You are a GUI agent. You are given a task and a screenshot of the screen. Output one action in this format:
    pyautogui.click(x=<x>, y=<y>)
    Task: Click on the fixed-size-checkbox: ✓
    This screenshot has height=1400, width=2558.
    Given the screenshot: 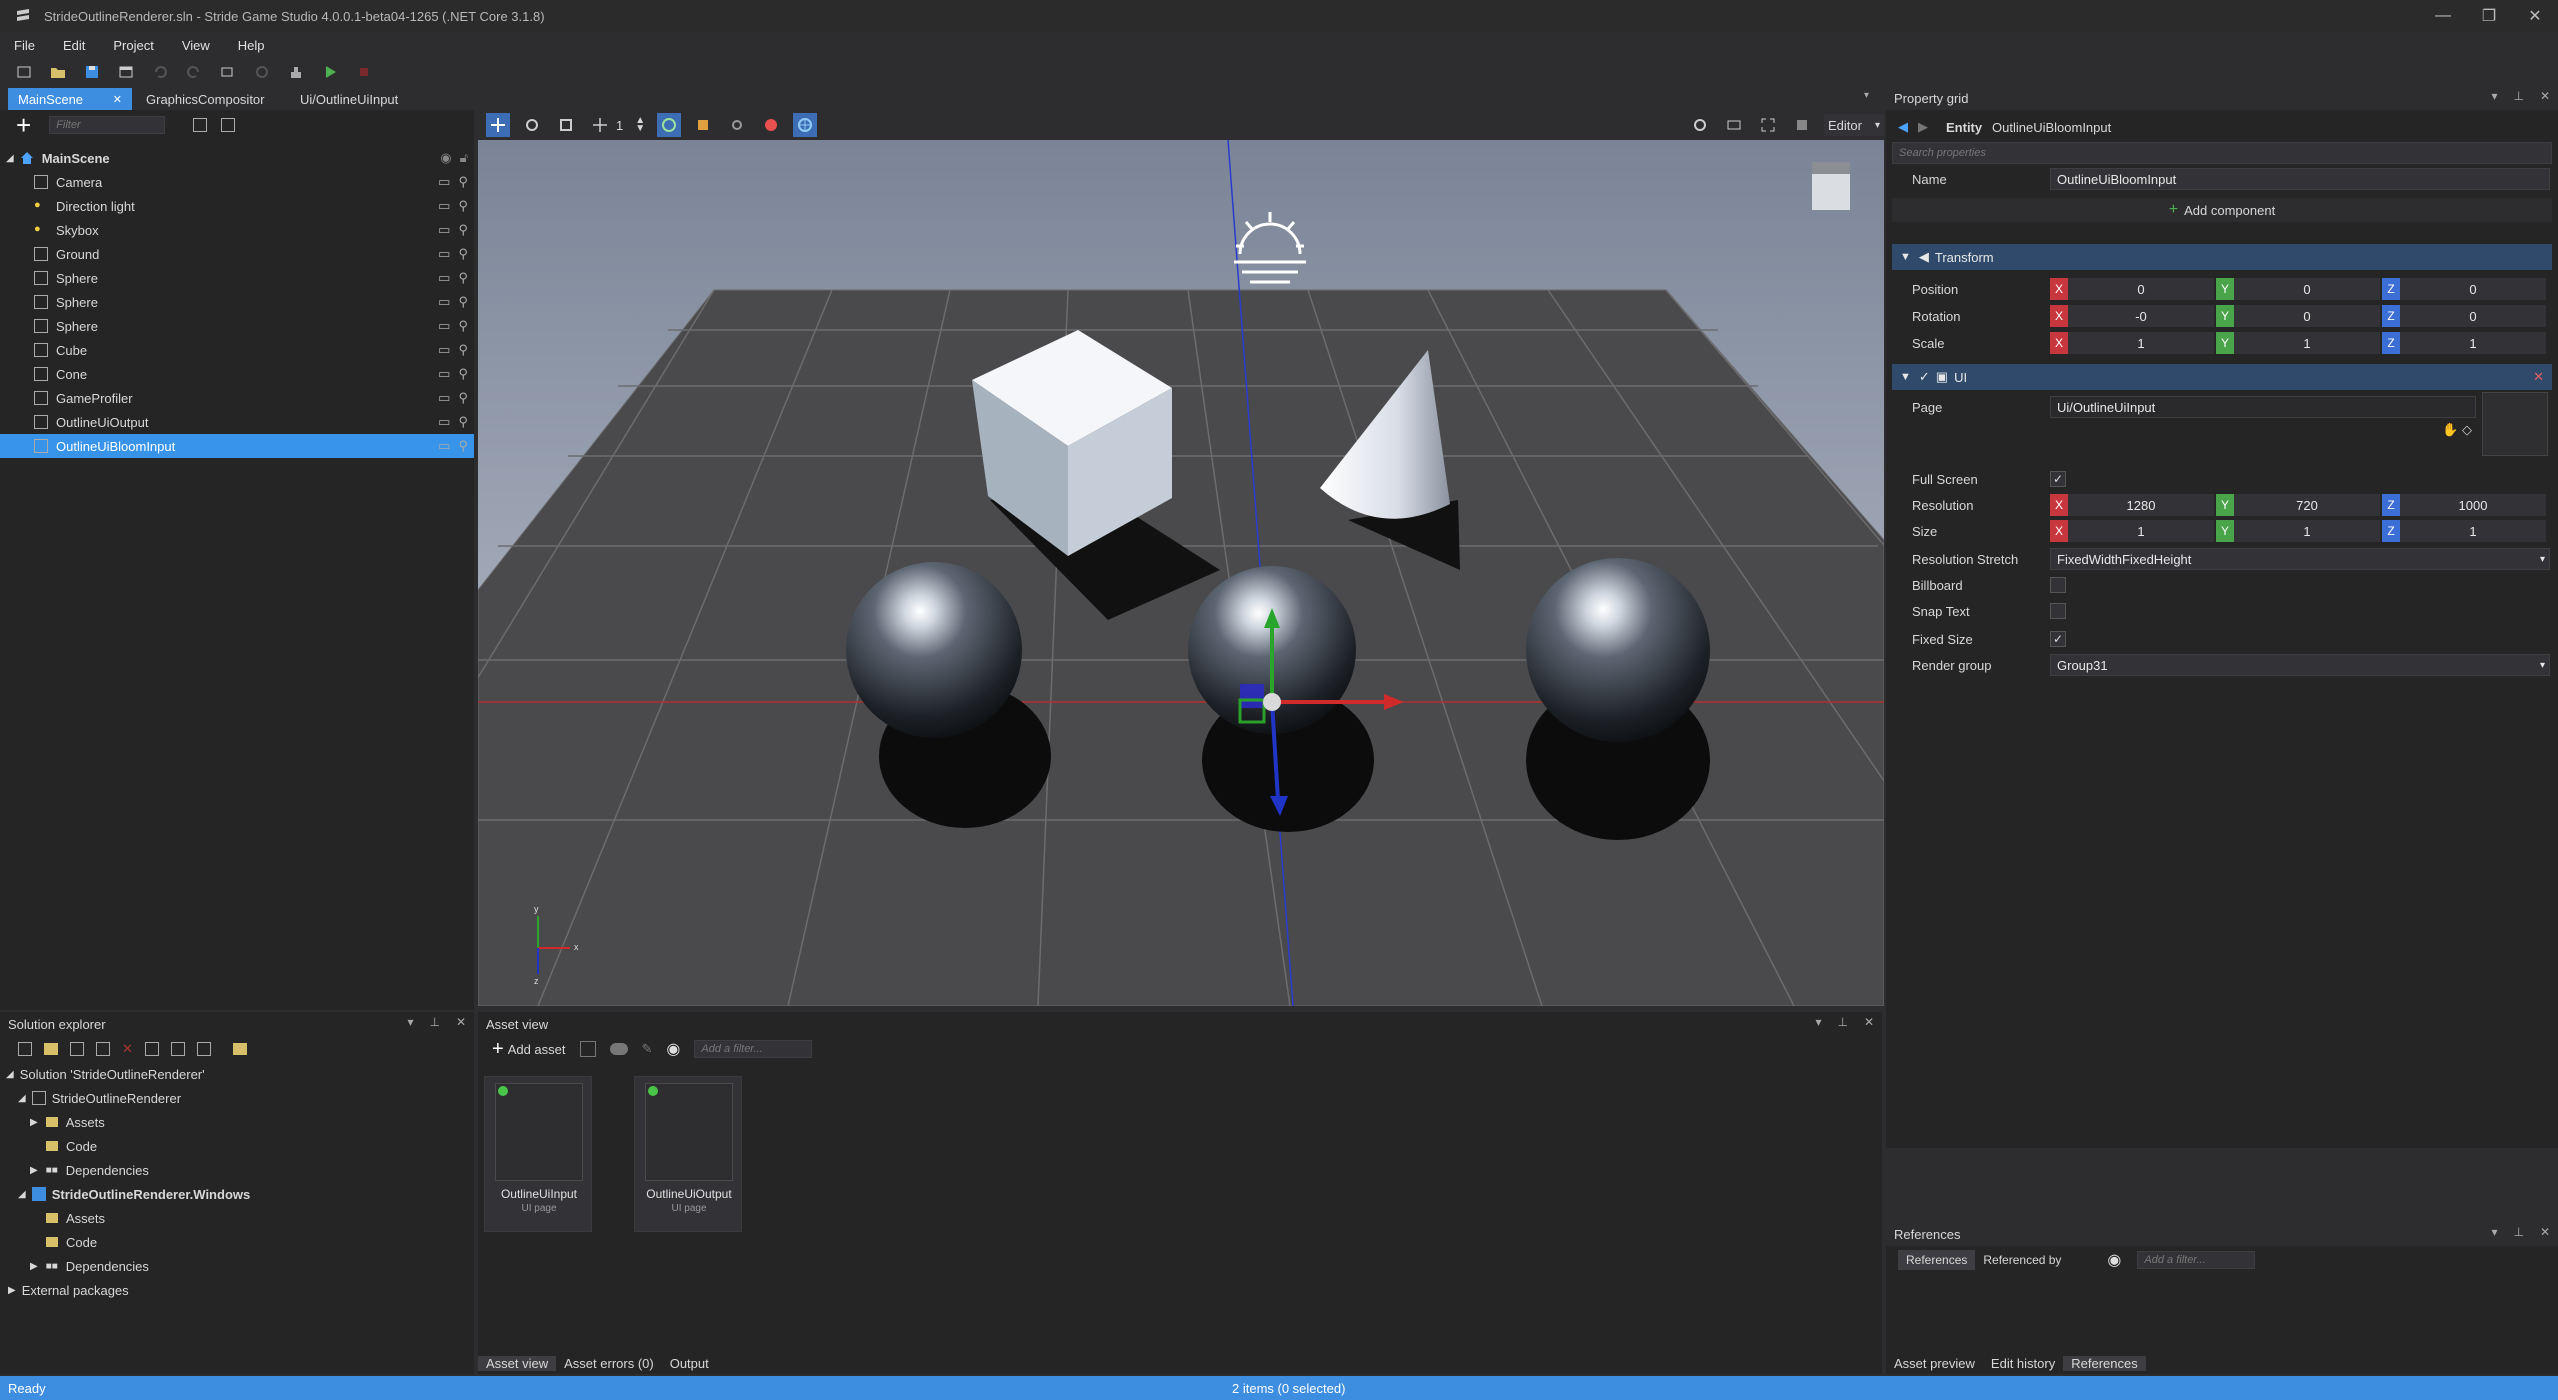 What is the action you would take?
    pyautogui.click(x=2058, y=639)
    